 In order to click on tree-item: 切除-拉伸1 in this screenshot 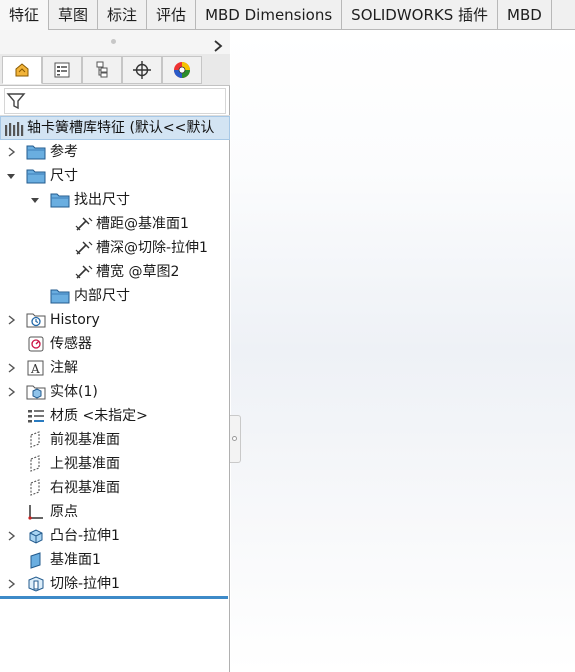, I will do `click(115, 584)`.